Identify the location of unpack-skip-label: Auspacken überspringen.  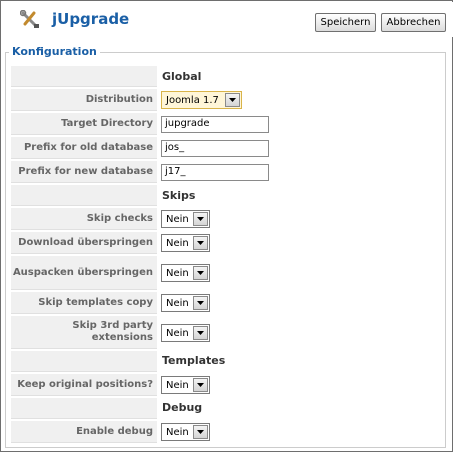
(84, 273).